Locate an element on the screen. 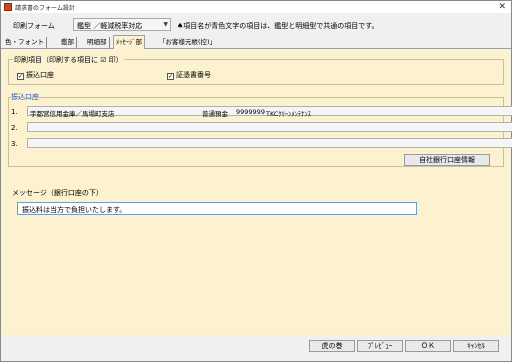 The height and width of the screenshot is (362, 512). checkbox-voucher-number: ✓ 証憑書番号 is located at coordinates (189, 75).